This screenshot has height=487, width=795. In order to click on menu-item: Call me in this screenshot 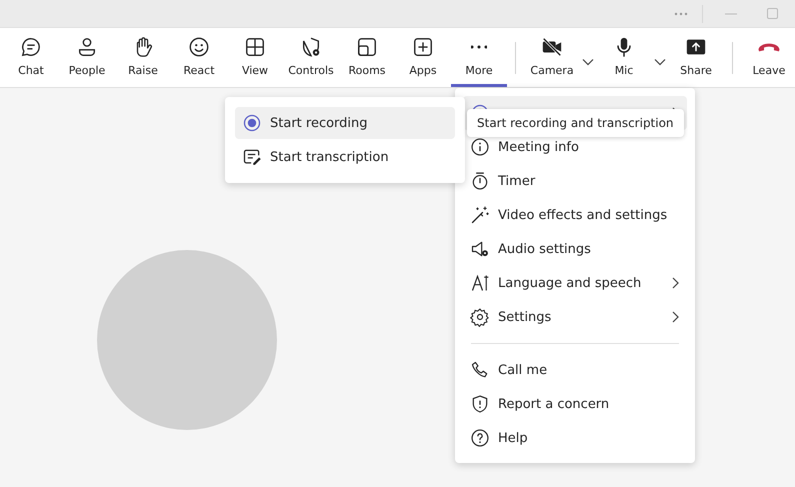, I will do `click(575, 370)`.